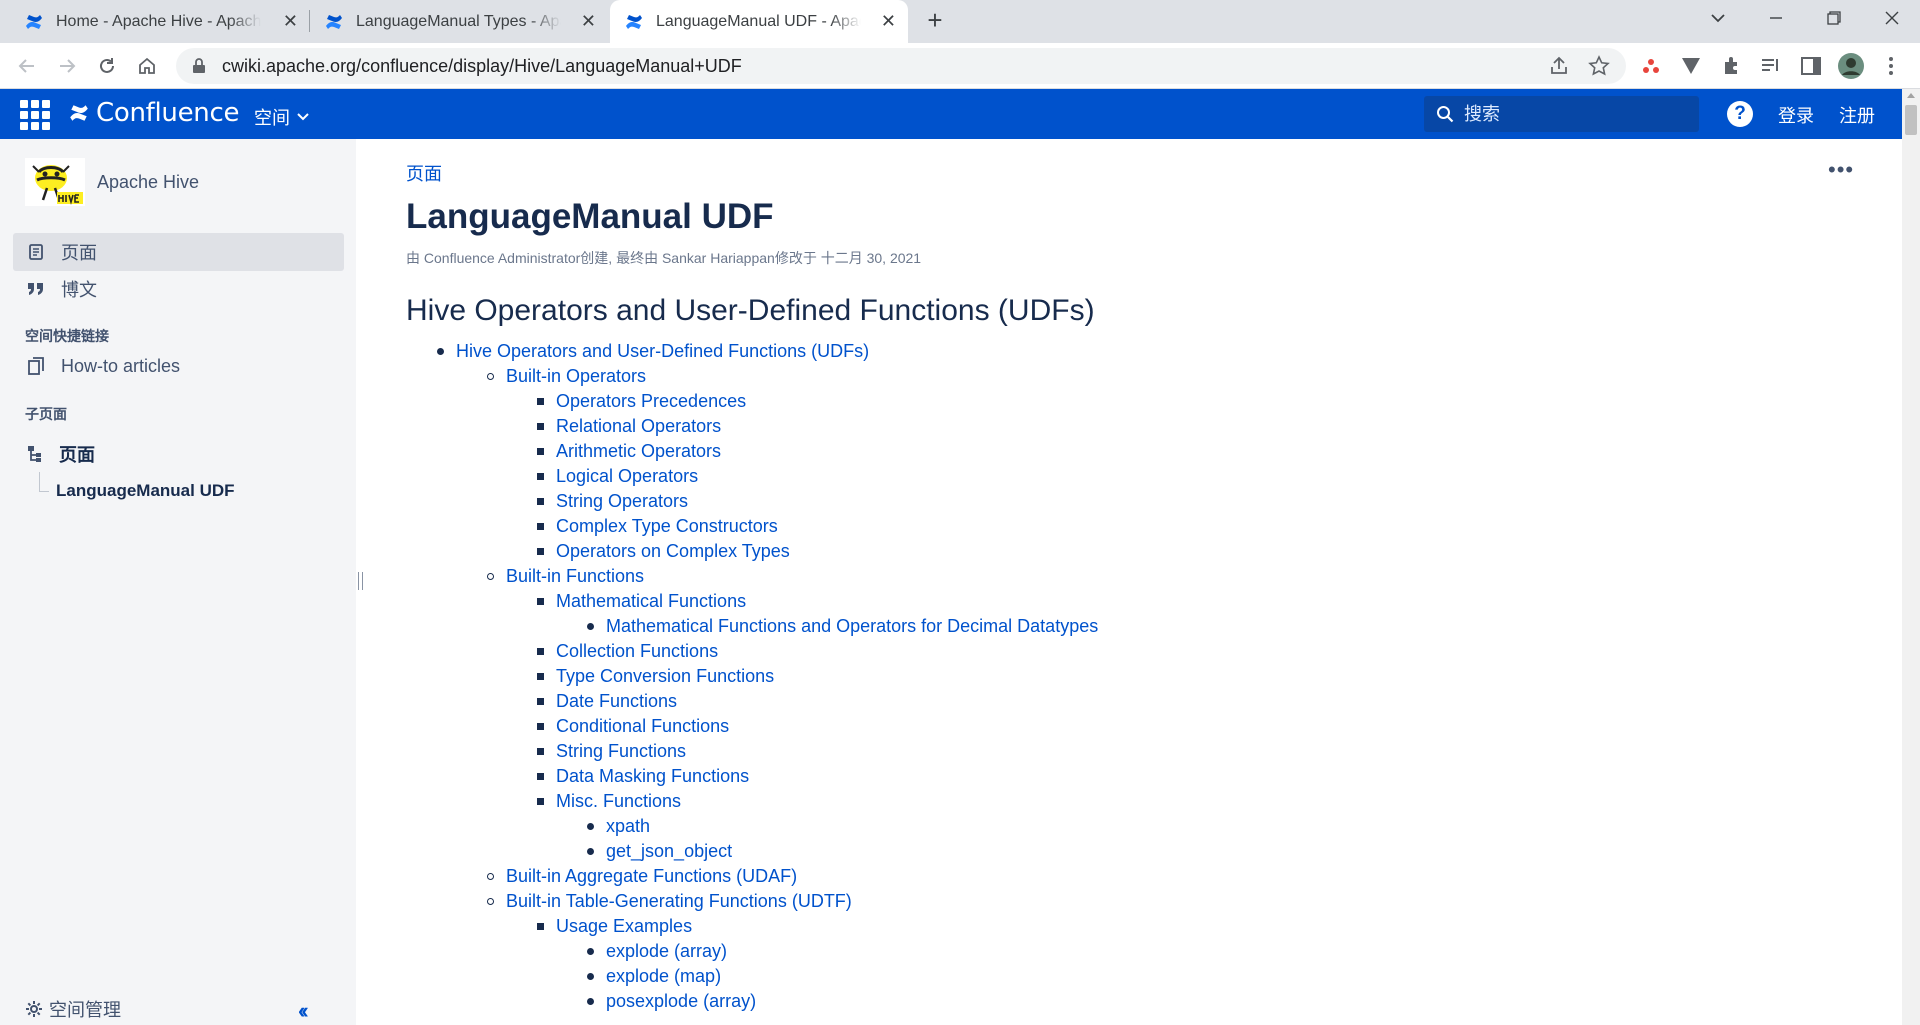 This screenshot has height=1025, width=1920. I want to click on login-link: 登录, so click(1796, 115).